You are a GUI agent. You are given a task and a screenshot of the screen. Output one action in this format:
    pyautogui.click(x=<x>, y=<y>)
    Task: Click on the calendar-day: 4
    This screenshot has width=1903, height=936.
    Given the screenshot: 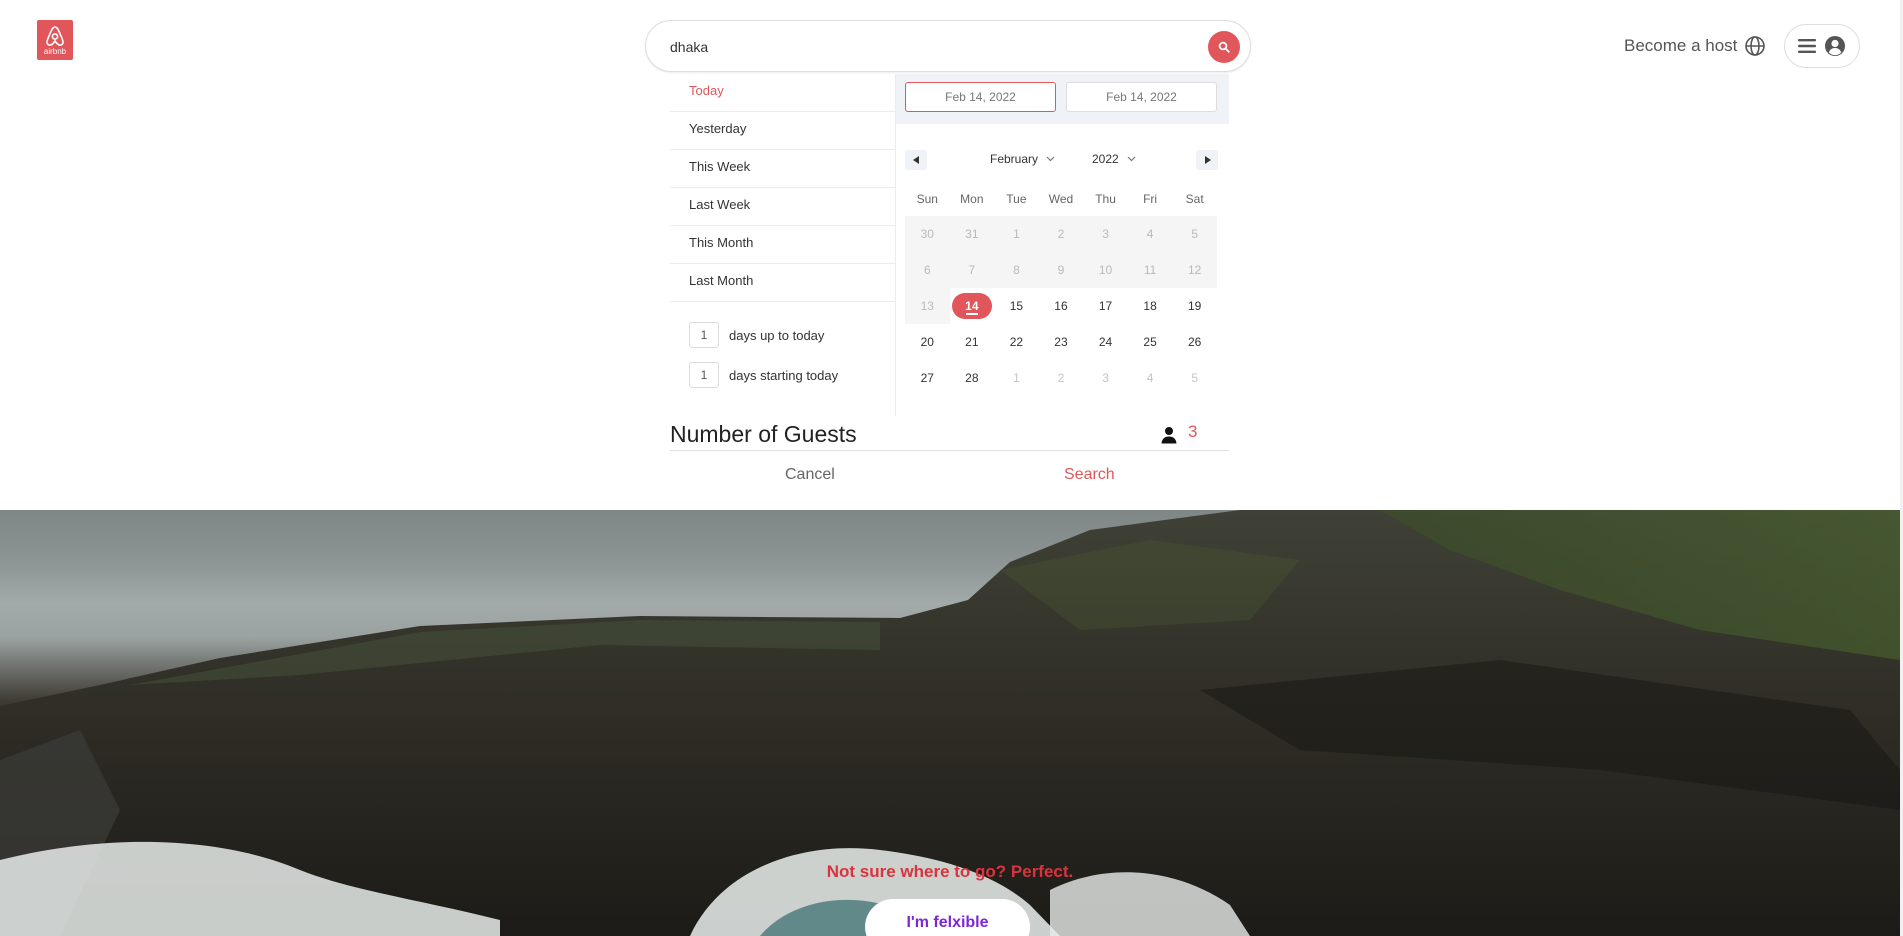 What is the action you would take?
    pyautogui.click(x=1150, y=234)
    